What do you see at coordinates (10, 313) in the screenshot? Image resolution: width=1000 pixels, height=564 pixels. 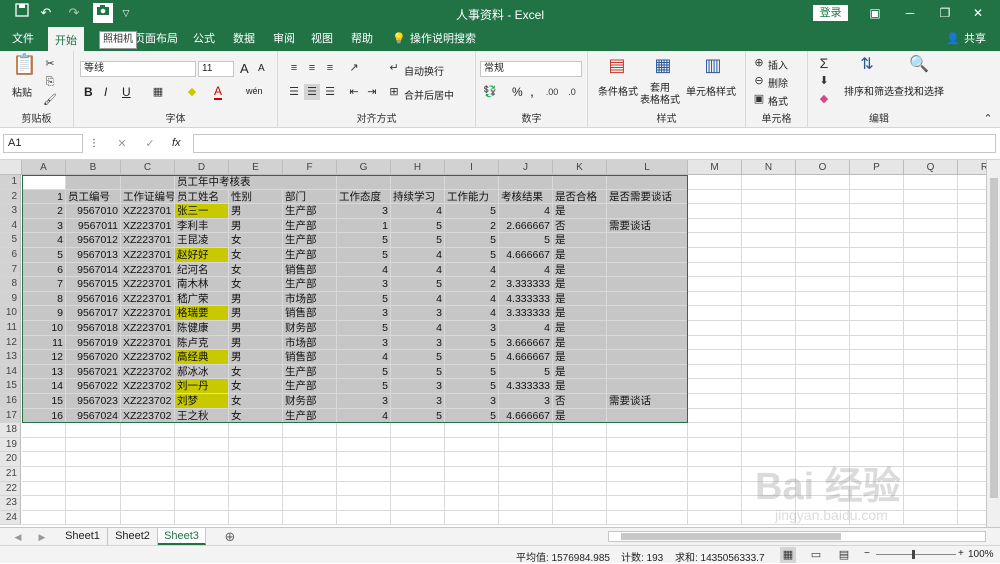 I see `row-header: 10` at bounding box center [10, 313].